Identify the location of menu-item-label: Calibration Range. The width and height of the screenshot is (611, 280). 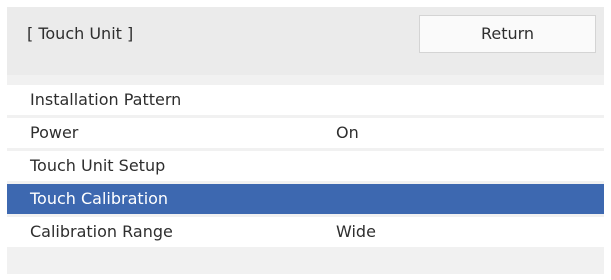
(101, 231).